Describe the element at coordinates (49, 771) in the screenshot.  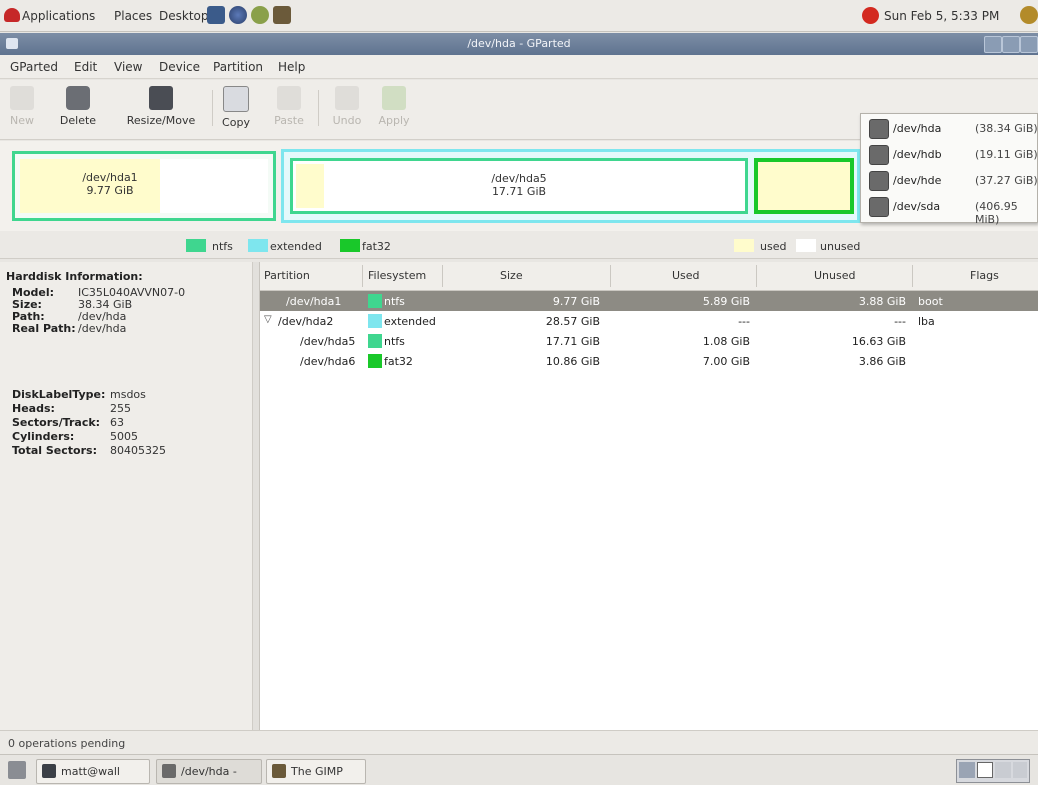
I see `terminal-icon` at that location.